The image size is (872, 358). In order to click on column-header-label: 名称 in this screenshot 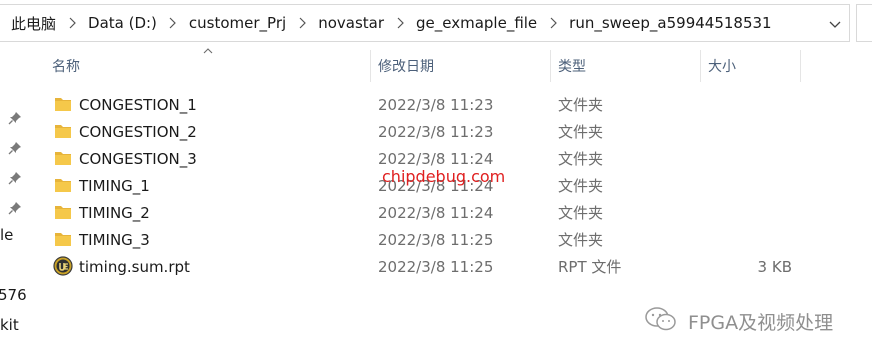, I will do `click(66, 67)`.